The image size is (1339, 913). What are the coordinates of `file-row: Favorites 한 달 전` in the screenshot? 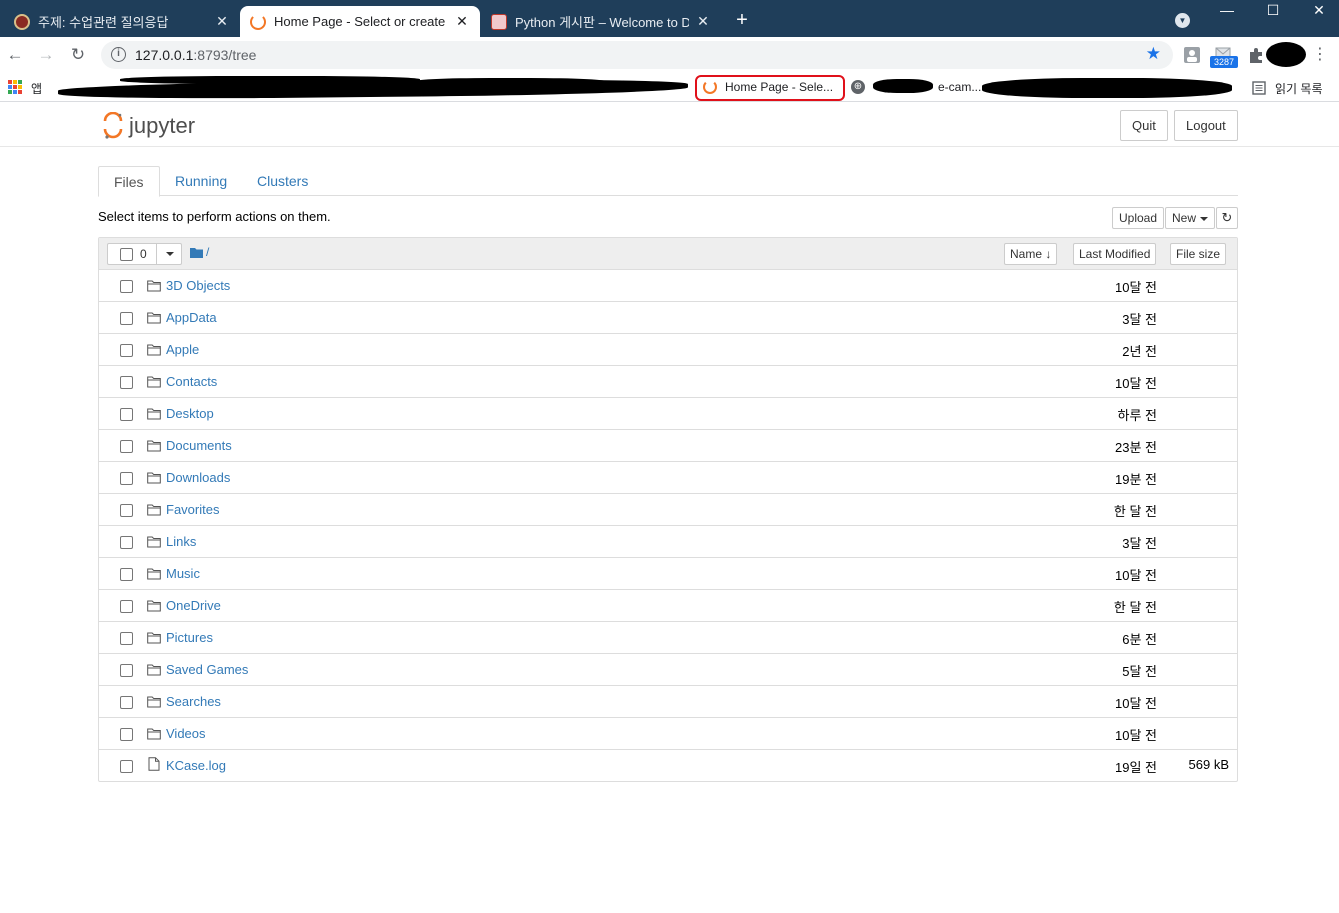 It's located at (668, 510).